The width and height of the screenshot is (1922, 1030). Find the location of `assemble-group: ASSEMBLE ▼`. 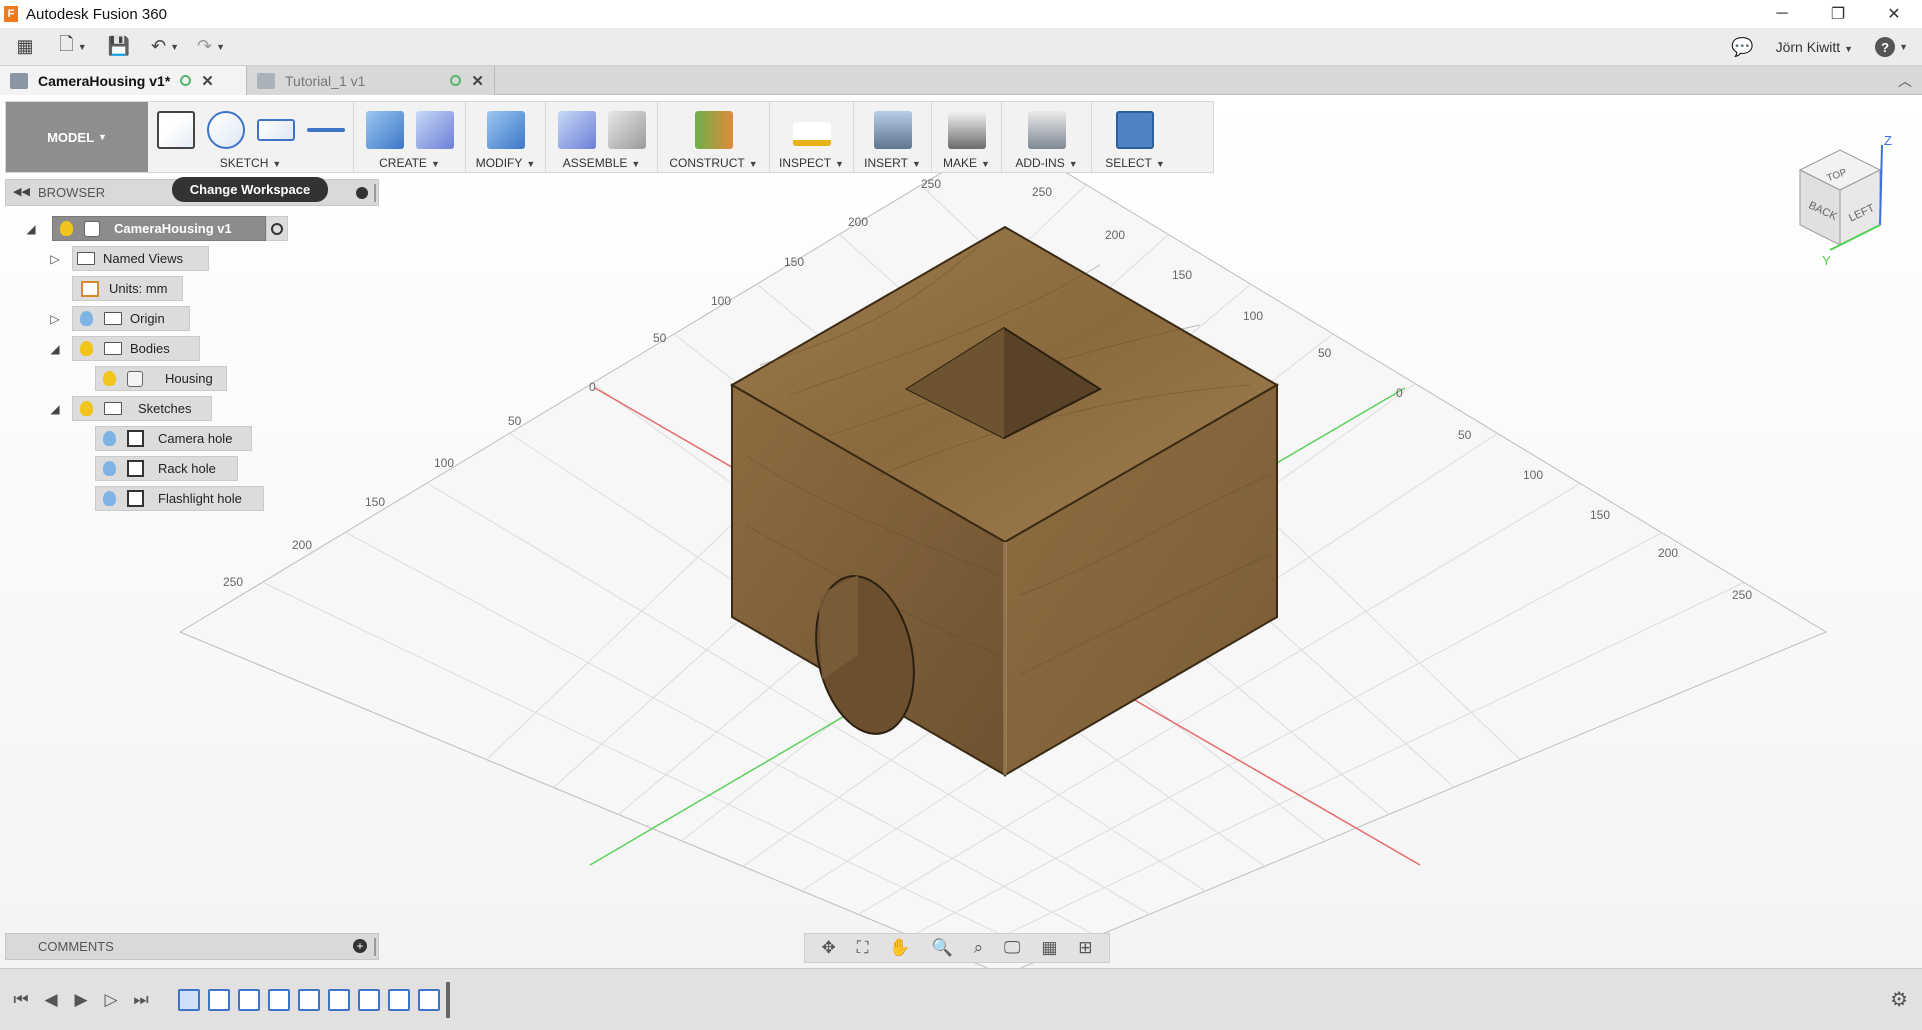

assemble-group: ASSEMBLE ▼ is located at coordinates (602, 137).